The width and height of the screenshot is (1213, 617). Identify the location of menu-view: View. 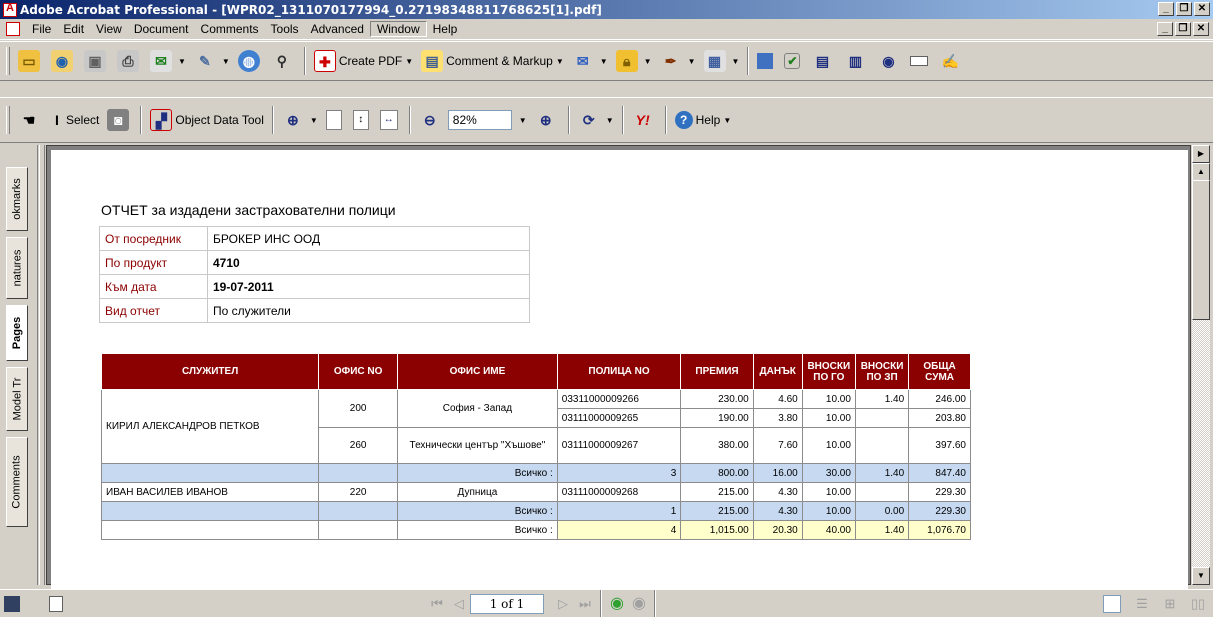
(109, 29).